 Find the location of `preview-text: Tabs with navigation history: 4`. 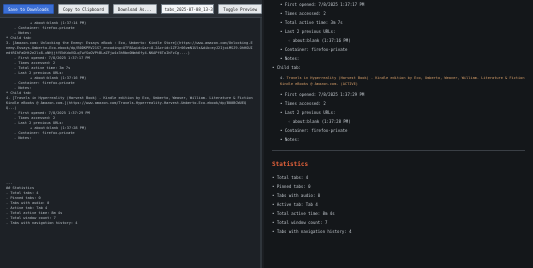

preview-text: Tabs with navigation history: 4 is located at coordinates (314, 231).